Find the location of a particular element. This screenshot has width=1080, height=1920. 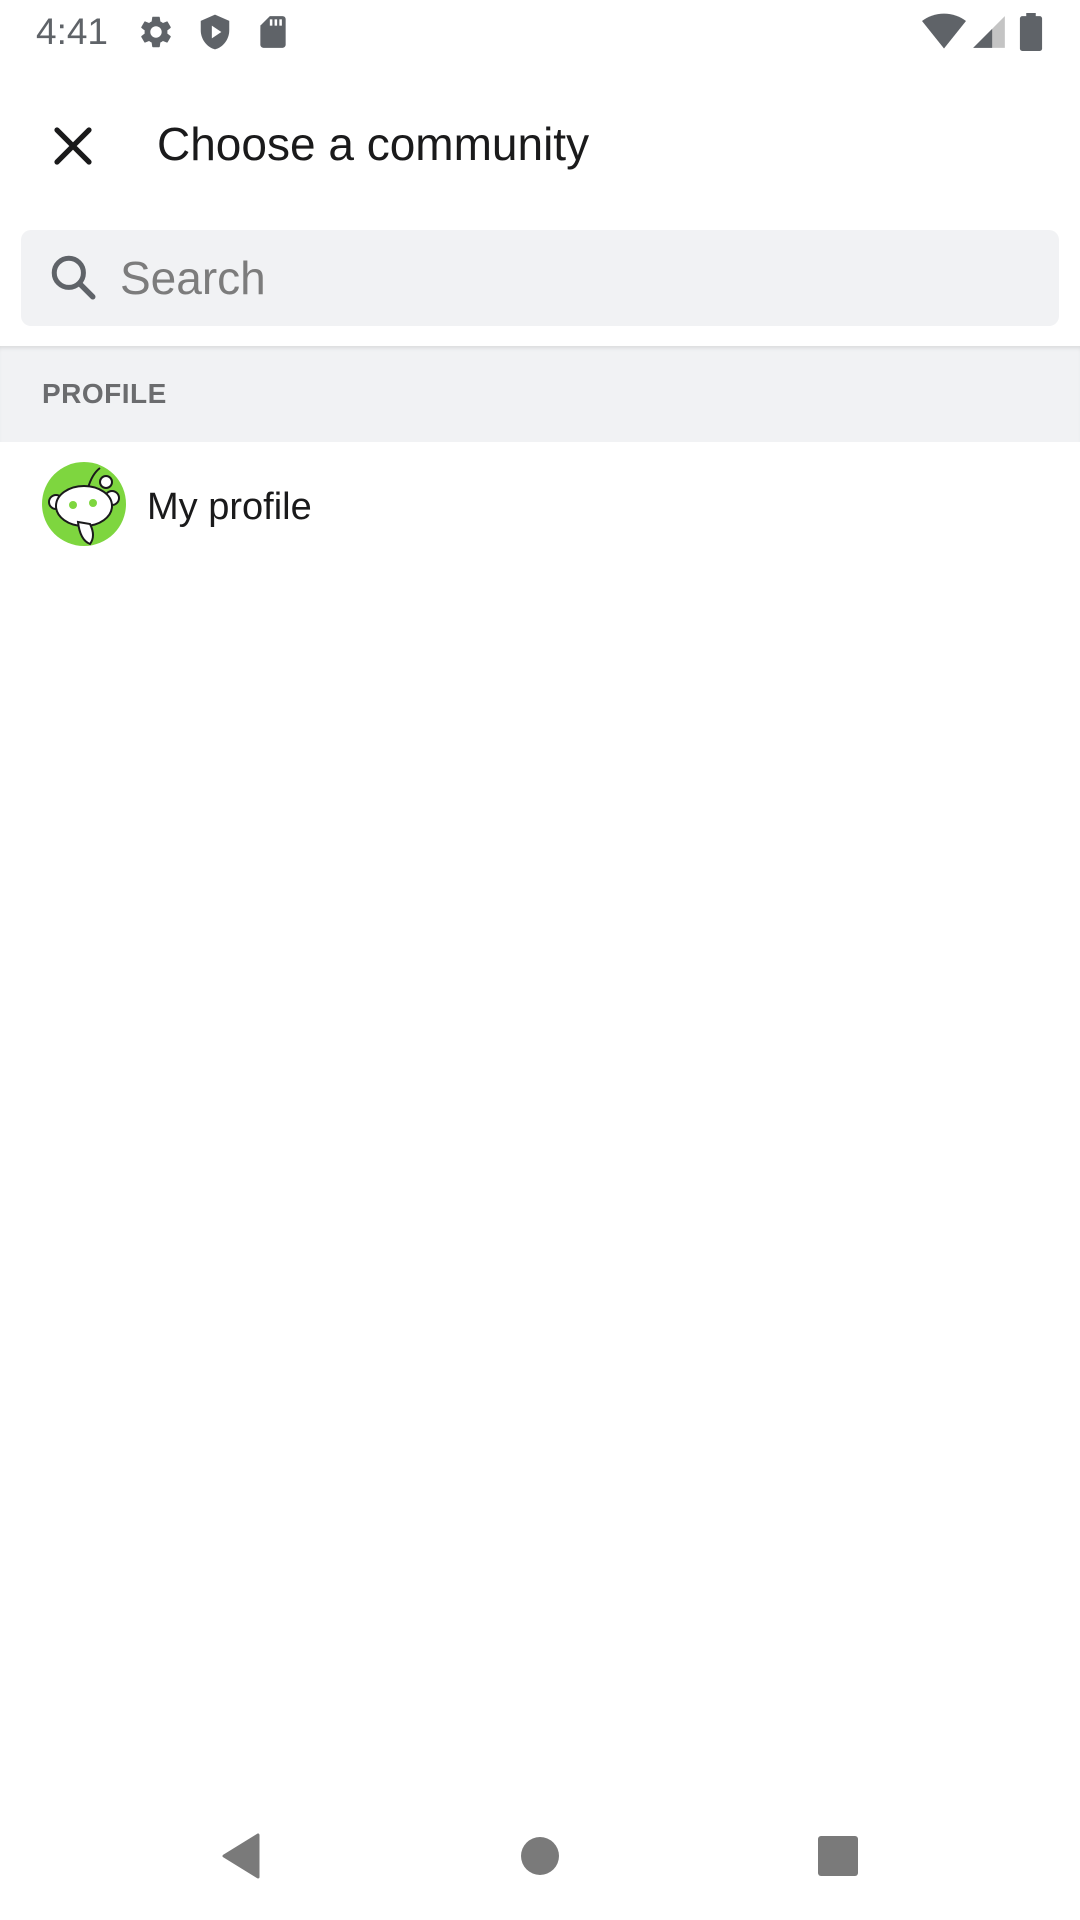

gear-icon is located at coordinates (156, 32).